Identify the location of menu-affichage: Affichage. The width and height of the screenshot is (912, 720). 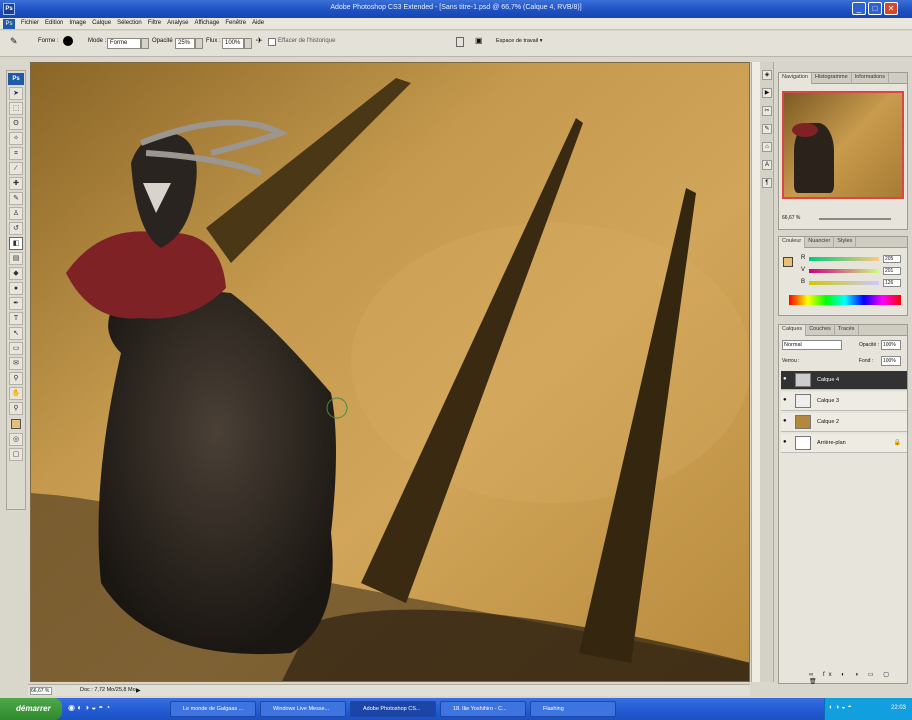
(206, 23).